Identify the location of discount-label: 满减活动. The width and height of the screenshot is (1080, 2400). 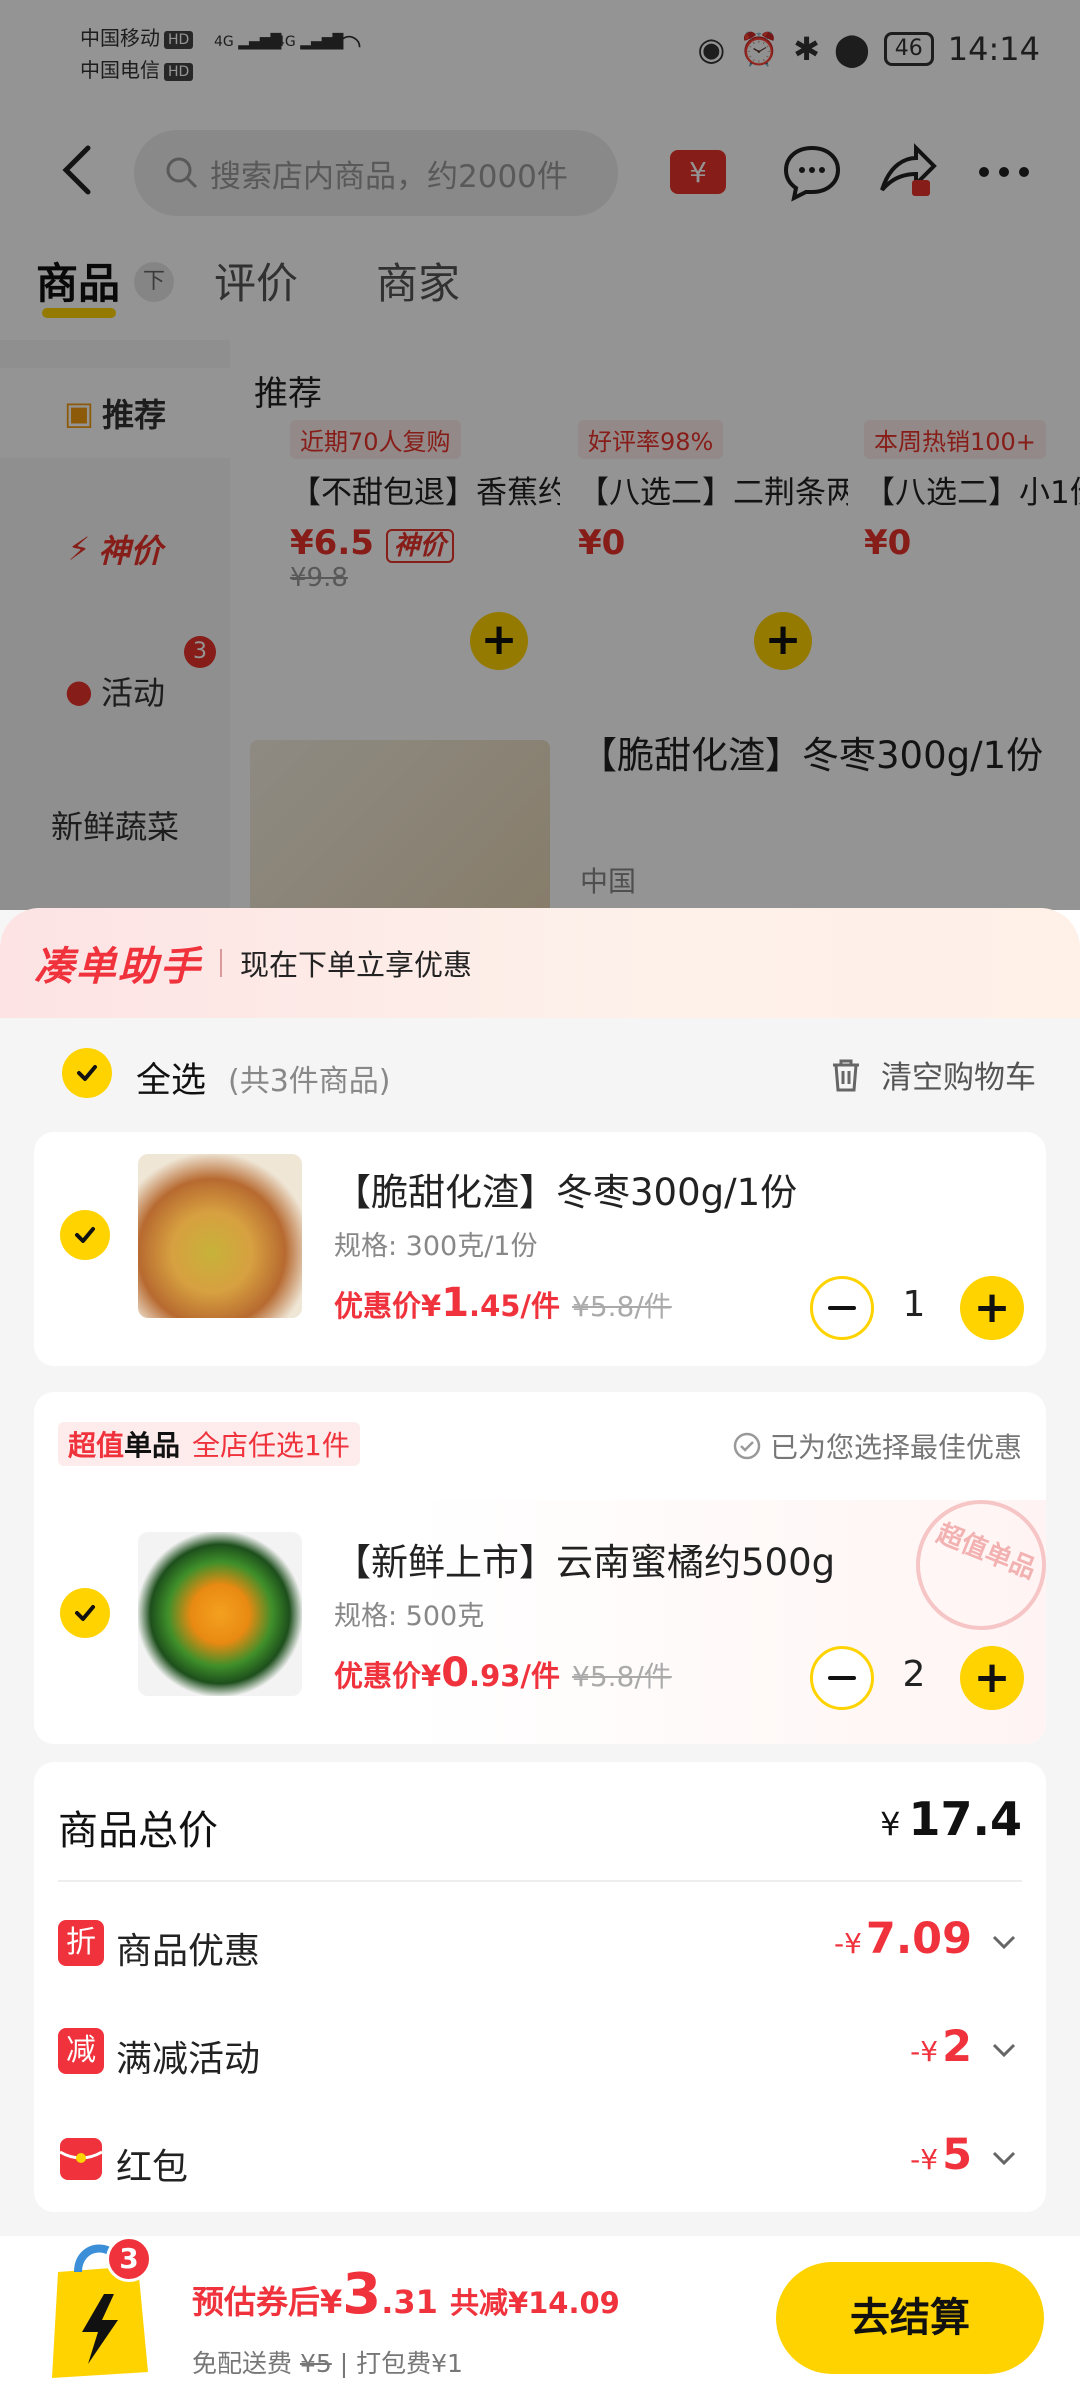
(188, 2059).